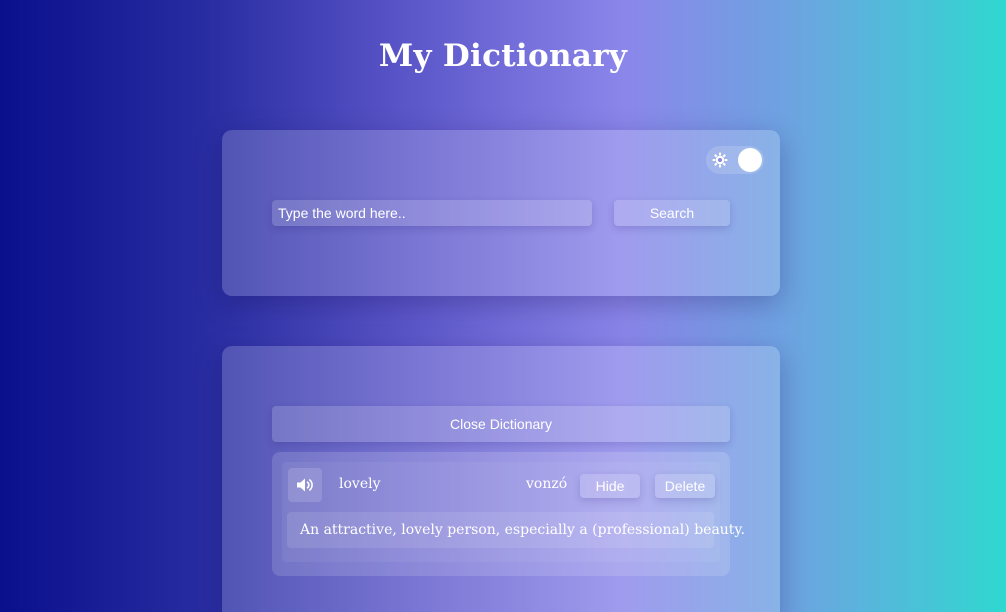 Image resolution: width=1006 pixels, height=612 pixels. Describe the element at coordinates (432, 213) in the screenshot. I see `search-input` at that location.